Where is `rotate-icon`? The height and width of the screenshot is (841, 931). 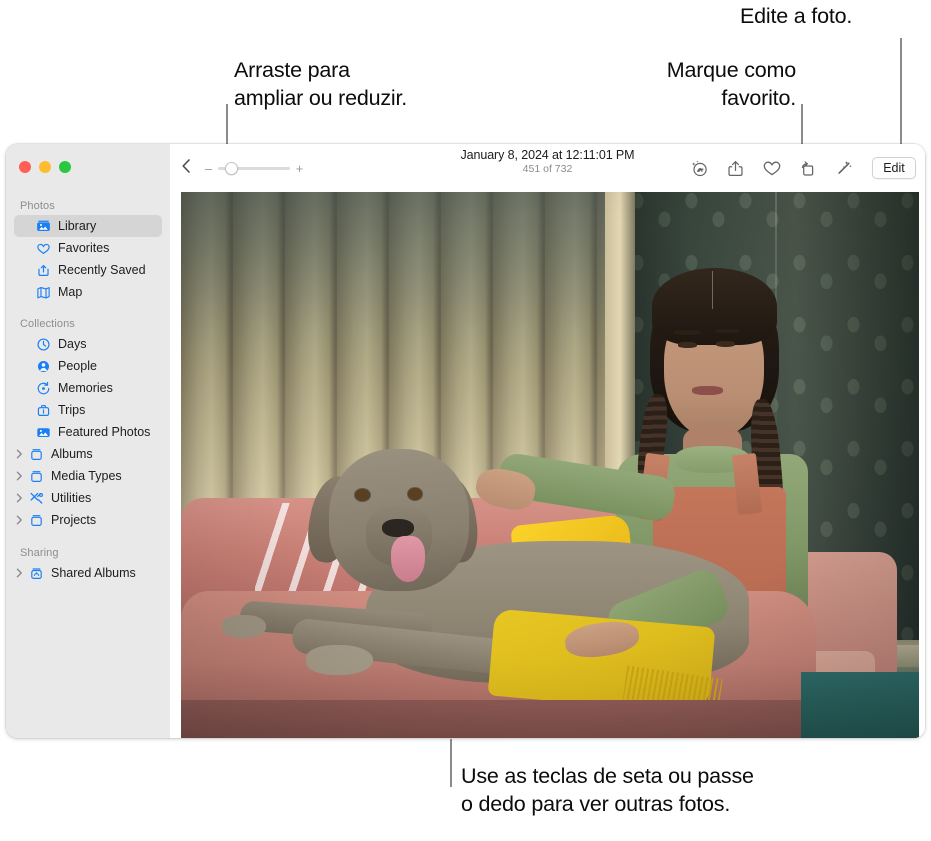
rotate-icon is located at coordinates (807, 168).